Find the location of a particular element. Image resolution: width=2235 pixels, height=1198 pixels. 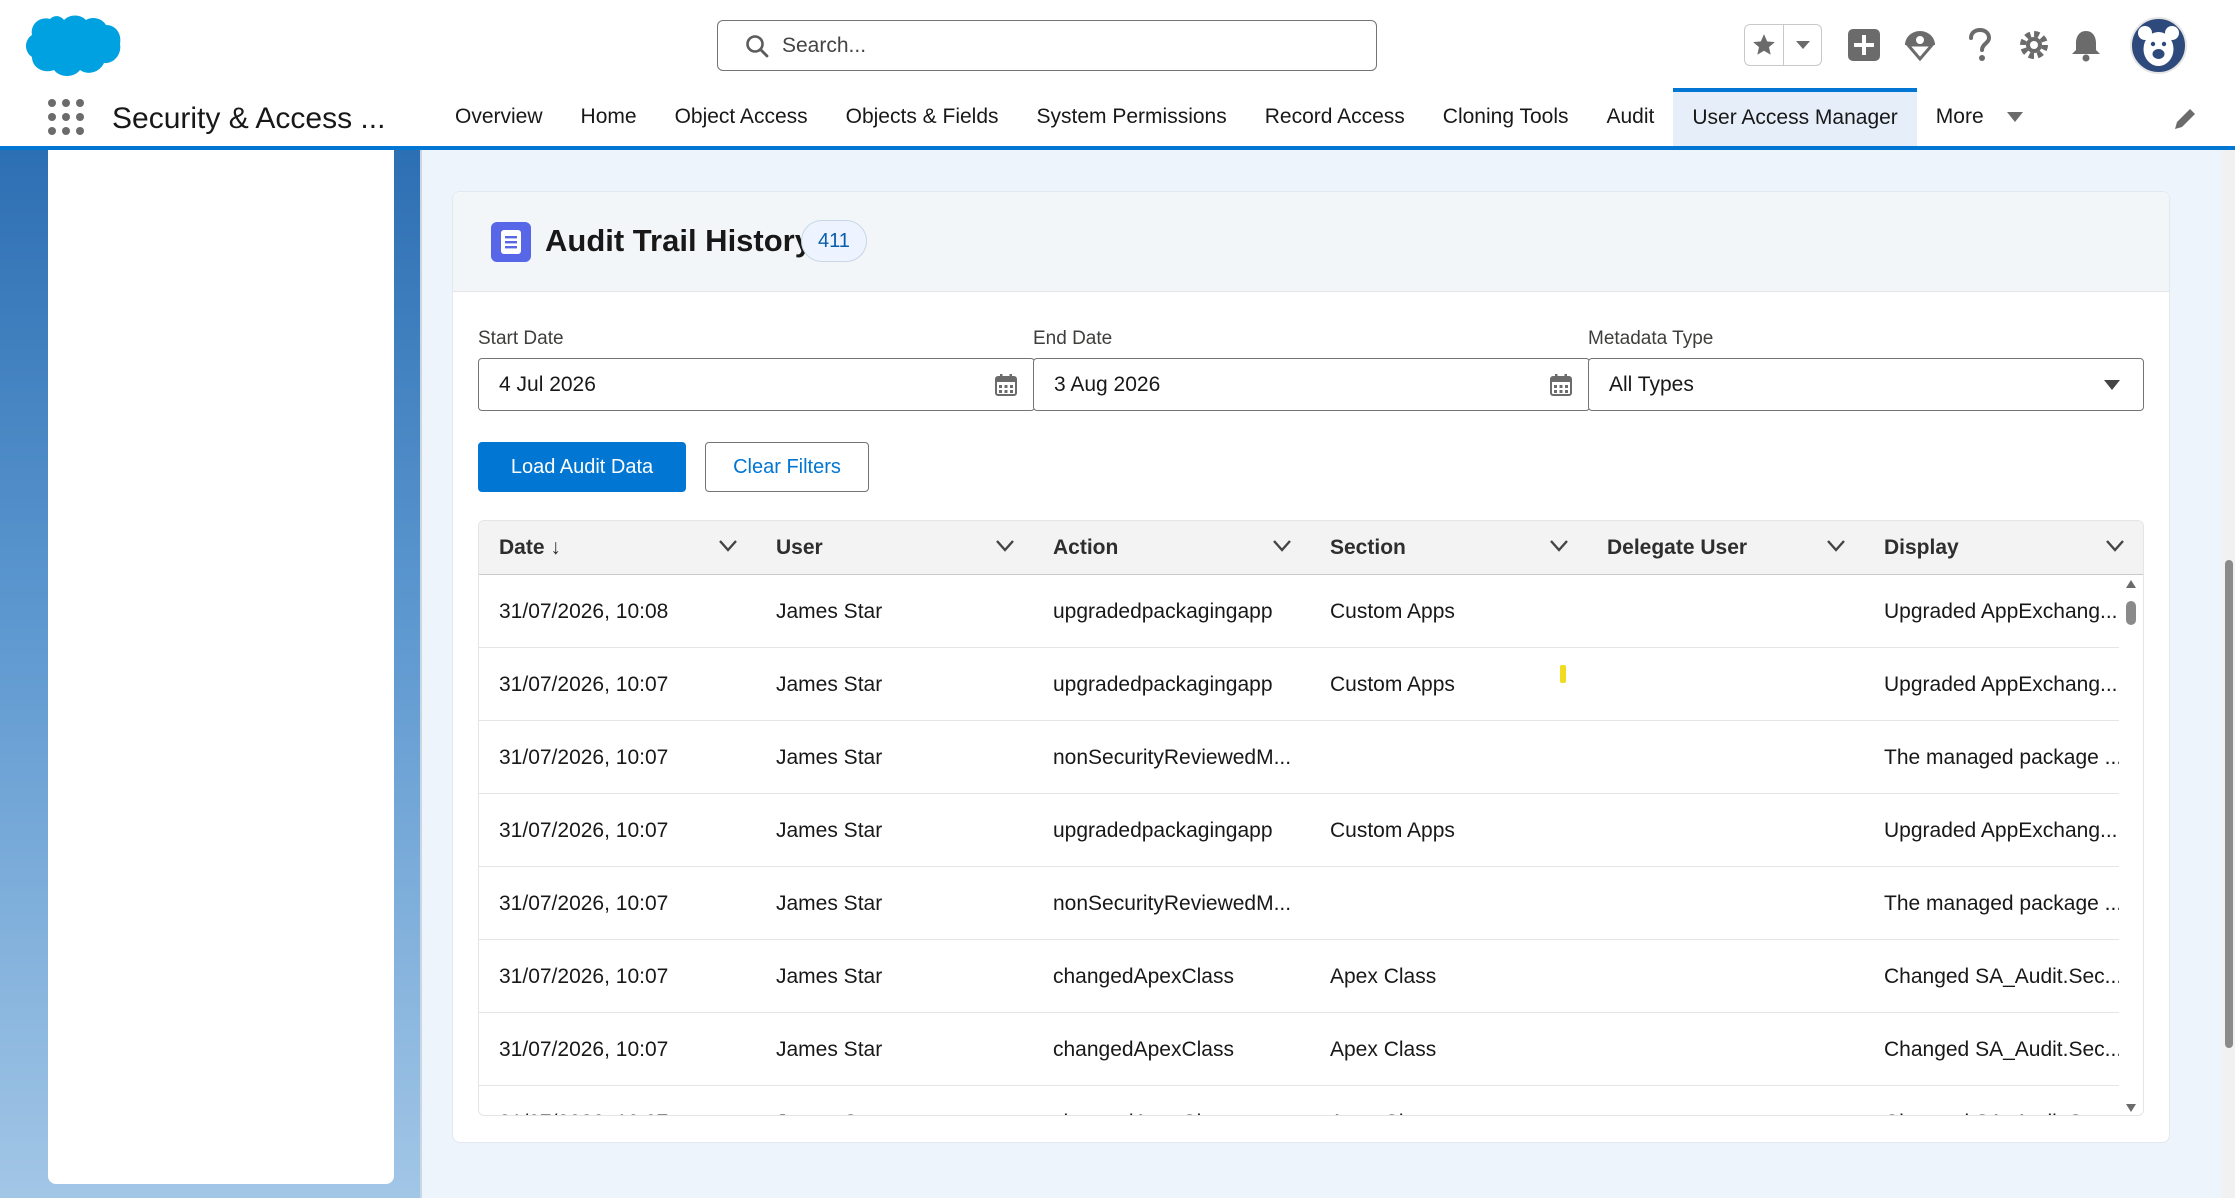

start-date-label: Start Date is located at coordinates (521, 338).